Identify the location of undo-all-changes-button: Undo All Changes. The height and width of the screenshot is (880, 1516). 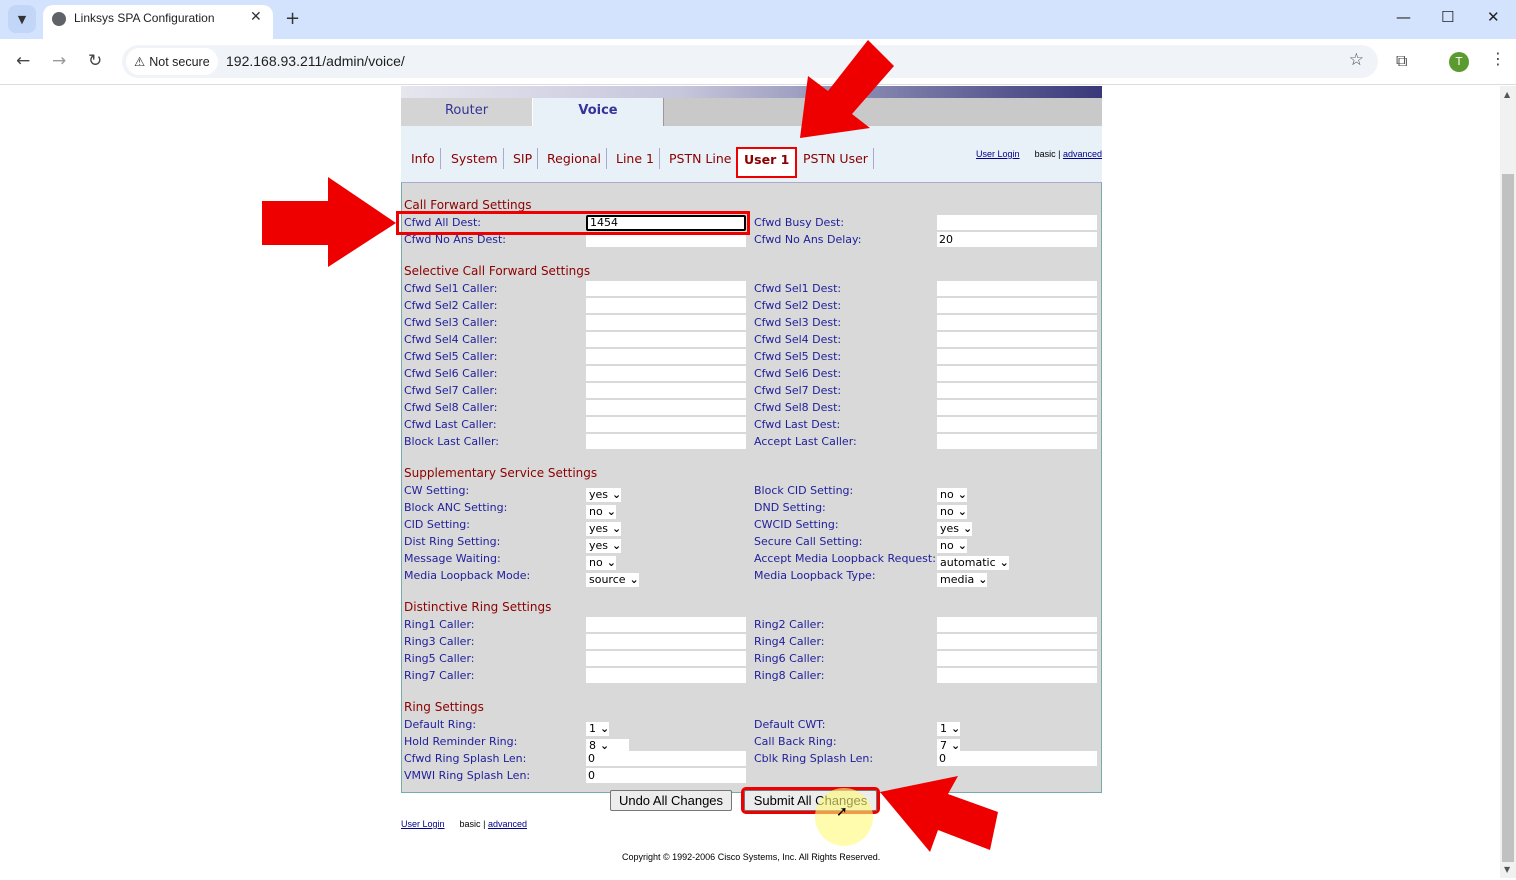
(671, 800).